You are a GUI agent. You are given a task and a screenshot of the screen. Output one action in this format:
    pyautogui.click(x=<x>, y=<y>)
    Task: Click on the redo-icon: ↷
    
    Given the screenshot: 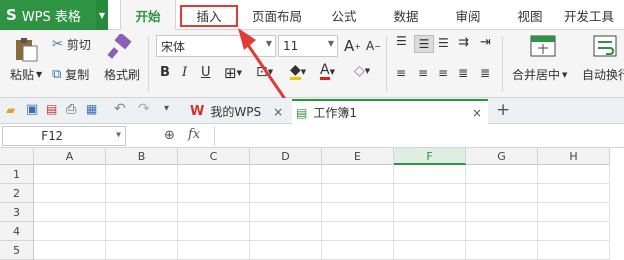 What is the action you would take?
    pyautogui.click(x=144, y=109)
    